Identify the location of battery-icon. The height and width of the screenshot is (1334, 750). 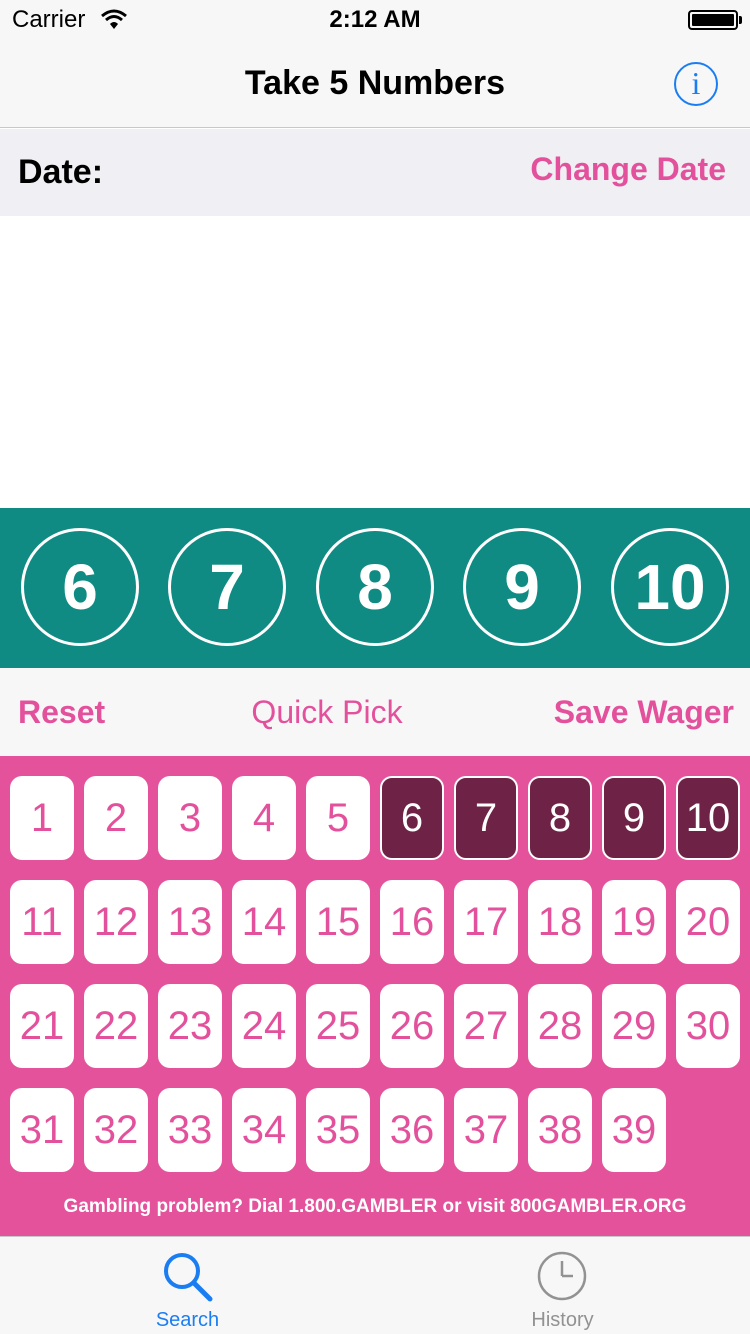
(715, 20).